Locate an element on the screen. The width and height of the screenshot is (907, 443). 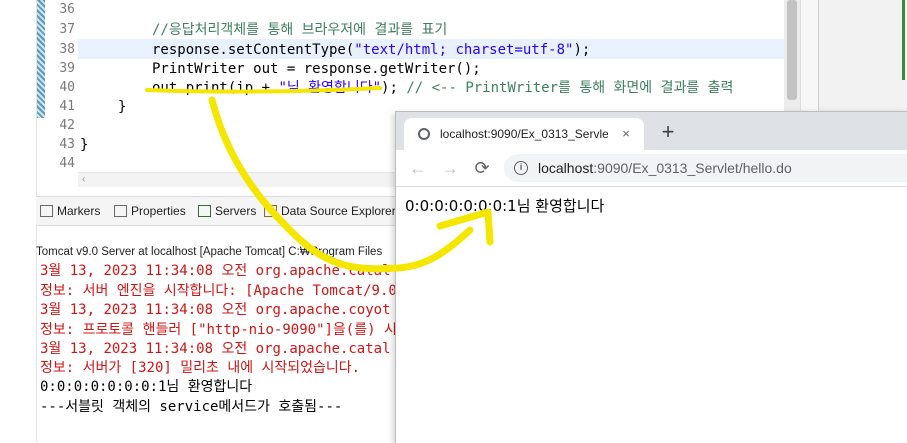
info-icon: i is located at coordinates (521, 168).